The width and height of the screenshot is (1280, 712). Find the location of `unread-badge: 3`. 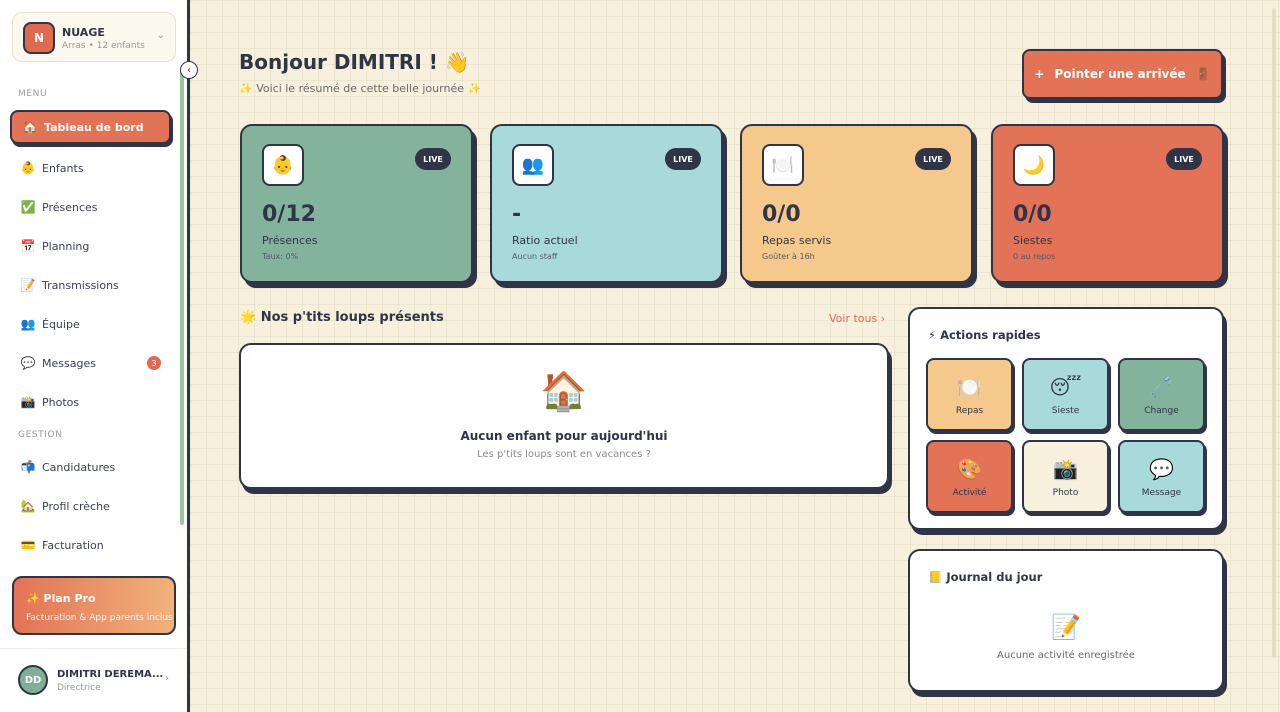

unread-badge: 3 is located at coordinates (154, 363).